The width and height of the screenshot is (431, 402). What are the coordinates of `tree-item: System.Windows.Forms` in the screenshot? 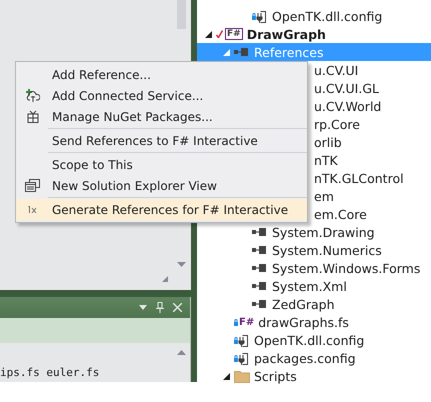 It's located at (314, 268).